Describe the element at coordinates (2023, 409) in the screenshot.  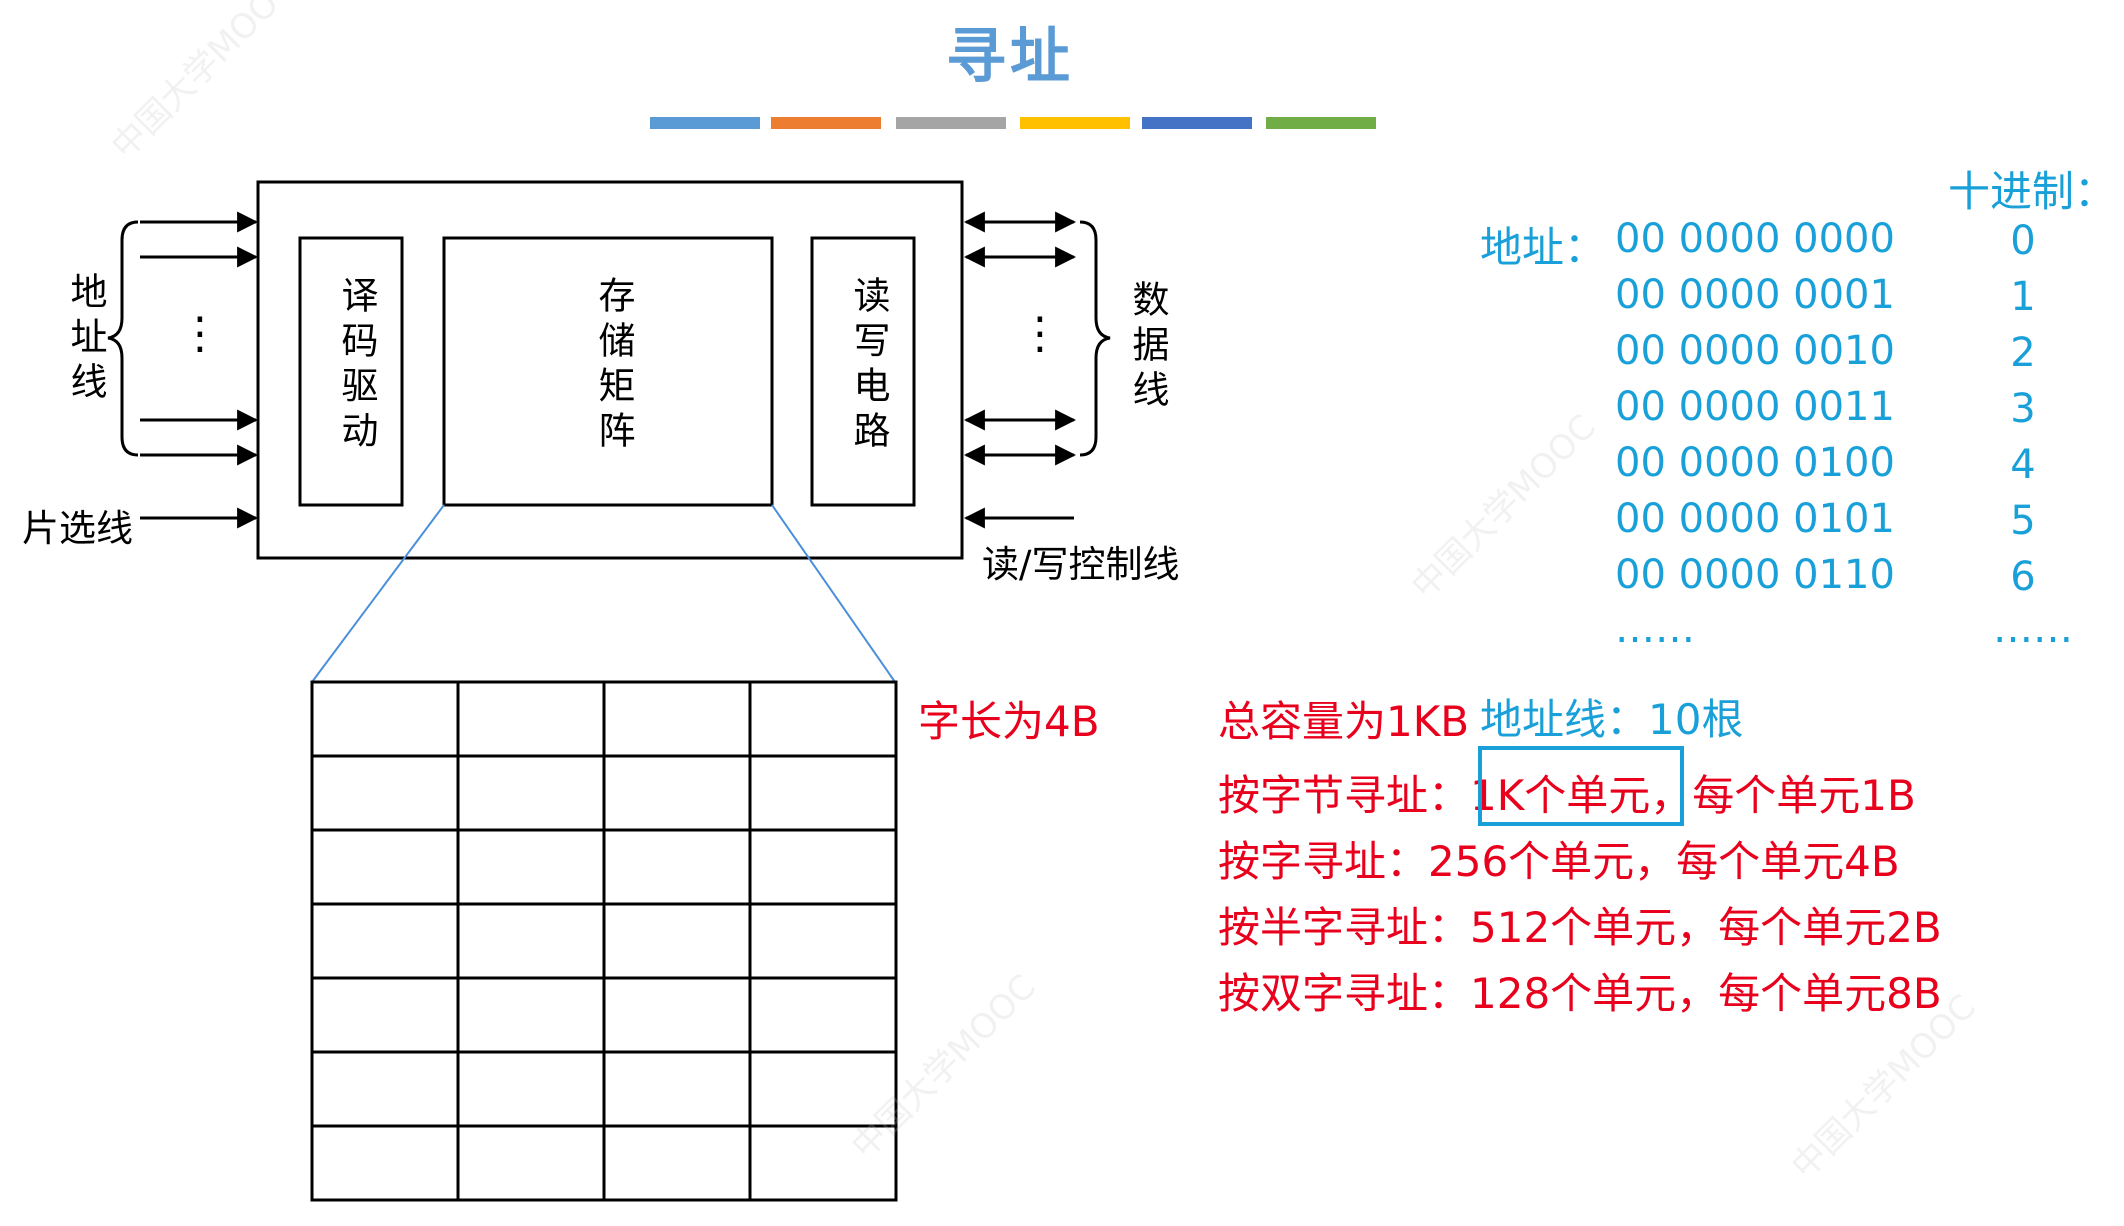
I see `address-decimal: 3` at that location.